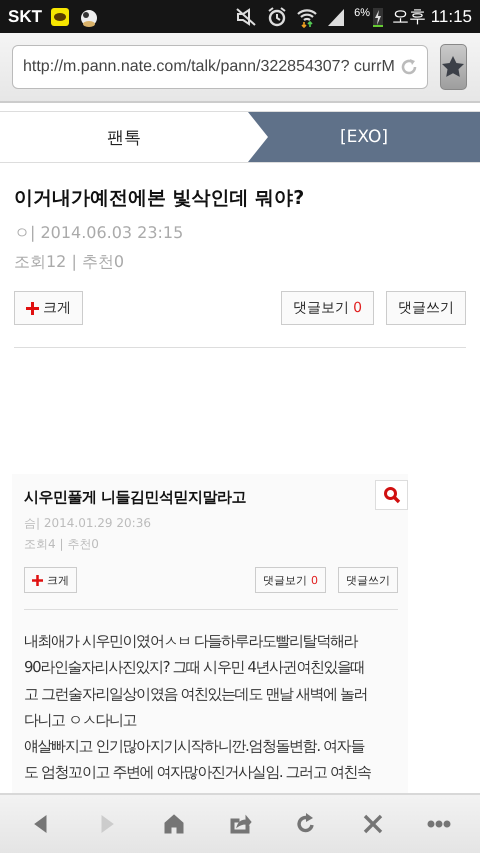 Image resolution: width=480 pixels, height=853 pixels. Describe the element at coordinates (362, 13) in the screenshot. I see `battery-percent: 6%` at that location.